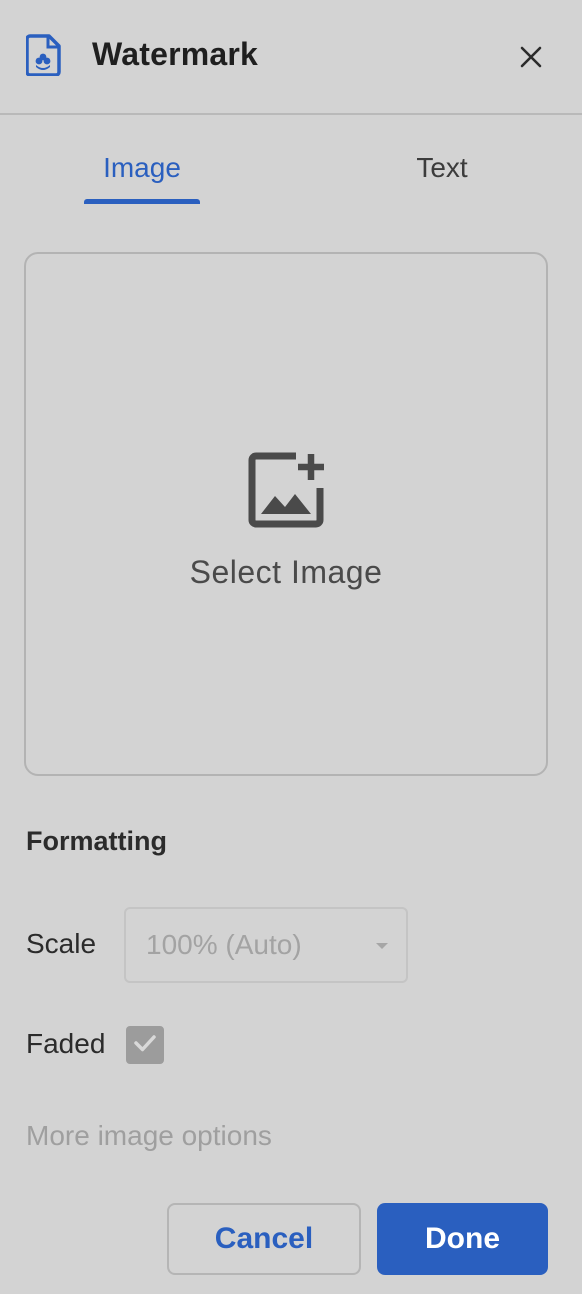  What do you see at coordinates (264, 1239) in the screenshot?
I see `cancel-button: Cancel` at bounding box center [264, 1239].